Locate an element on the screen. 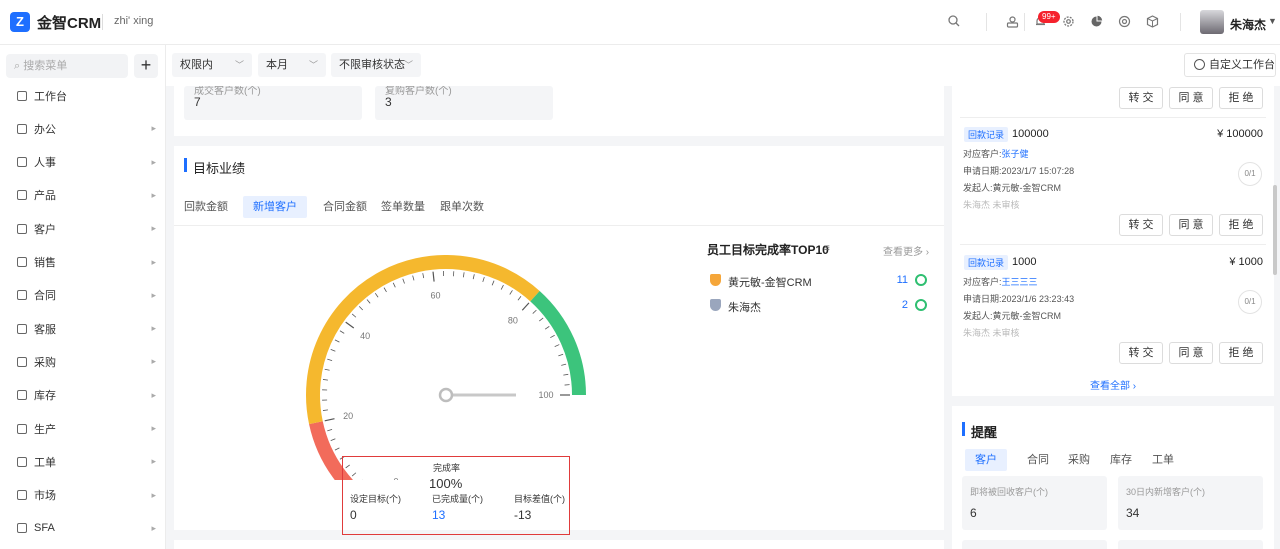 The width and height of the screenshot is (1280, 549). contacts-icon is located at coordinates (1012, 21).